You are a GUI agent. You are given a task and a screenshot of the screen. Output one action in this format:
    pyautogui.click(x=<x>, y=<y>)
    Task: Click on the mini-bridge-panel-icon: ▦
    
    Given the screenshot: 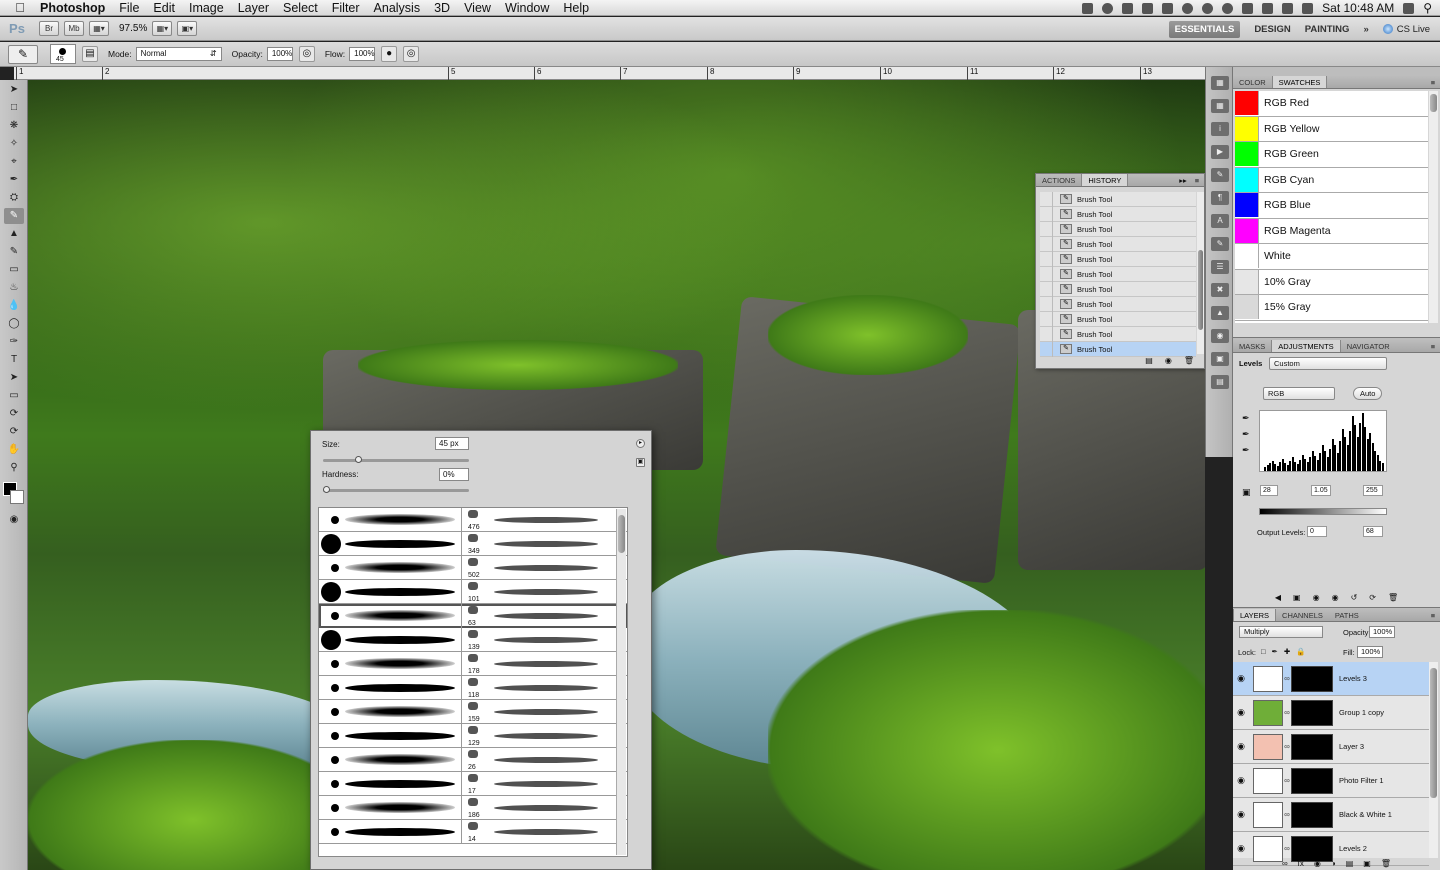 What is the action you would take?
    pyautogui.click(x=1220, y=83)
    